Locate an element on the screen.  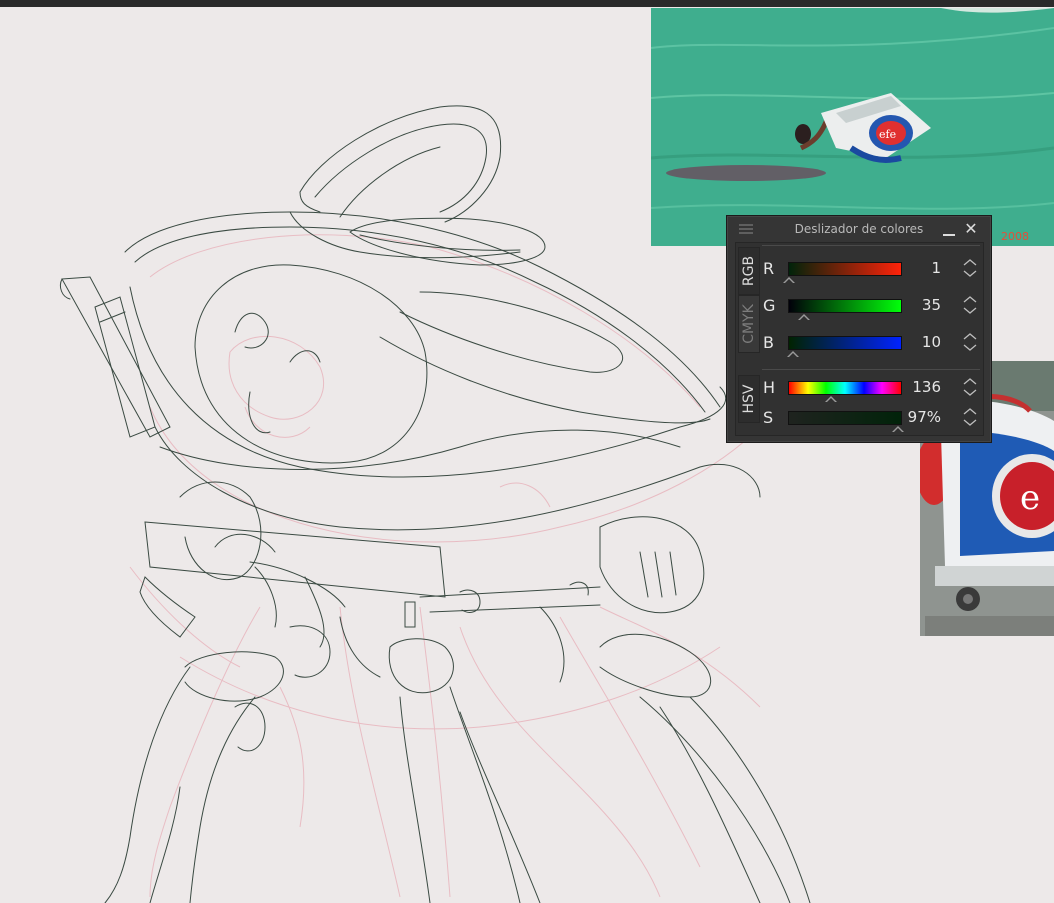
tab-rgb-label: RGB is located at coordinates (749, 271).